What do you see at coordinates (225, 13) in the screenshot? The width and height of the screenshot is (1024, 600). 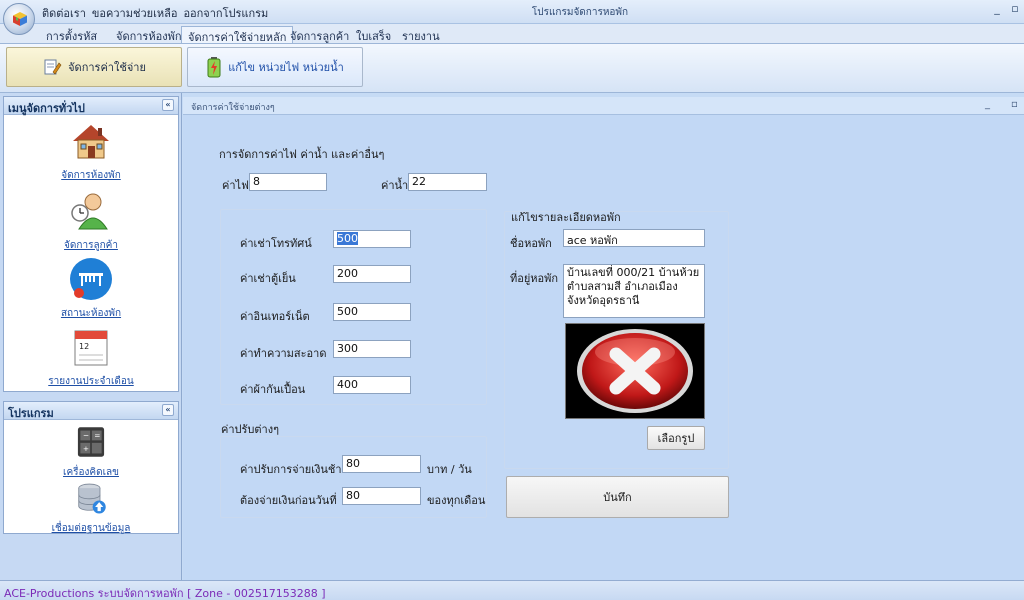 I see `exit-menu-item: ออกจากโปรแกรม` at bounding box center [225, 13].